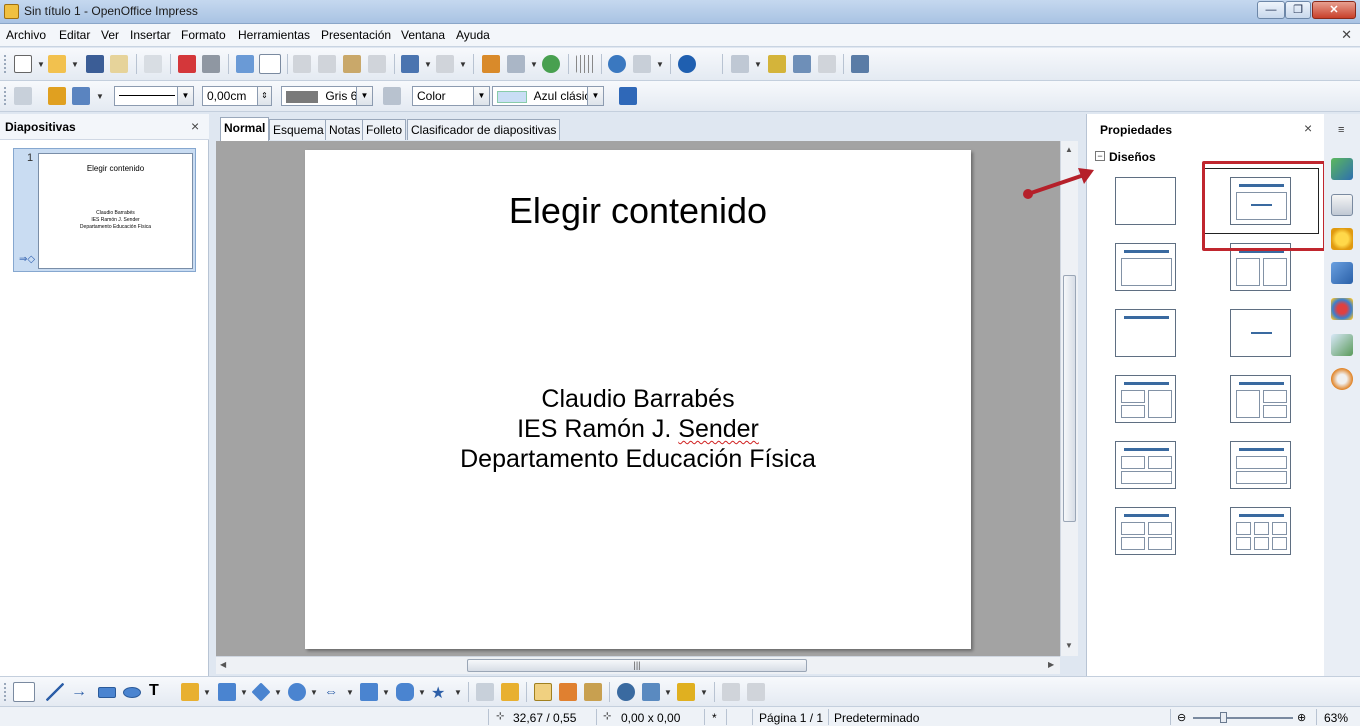 The height and width of the screenshot is (726, 1360). Describe the element at coordinates (638, 429) in the screenshot. I see `slide-body-line: IES Ramón J. Sender` at that location.